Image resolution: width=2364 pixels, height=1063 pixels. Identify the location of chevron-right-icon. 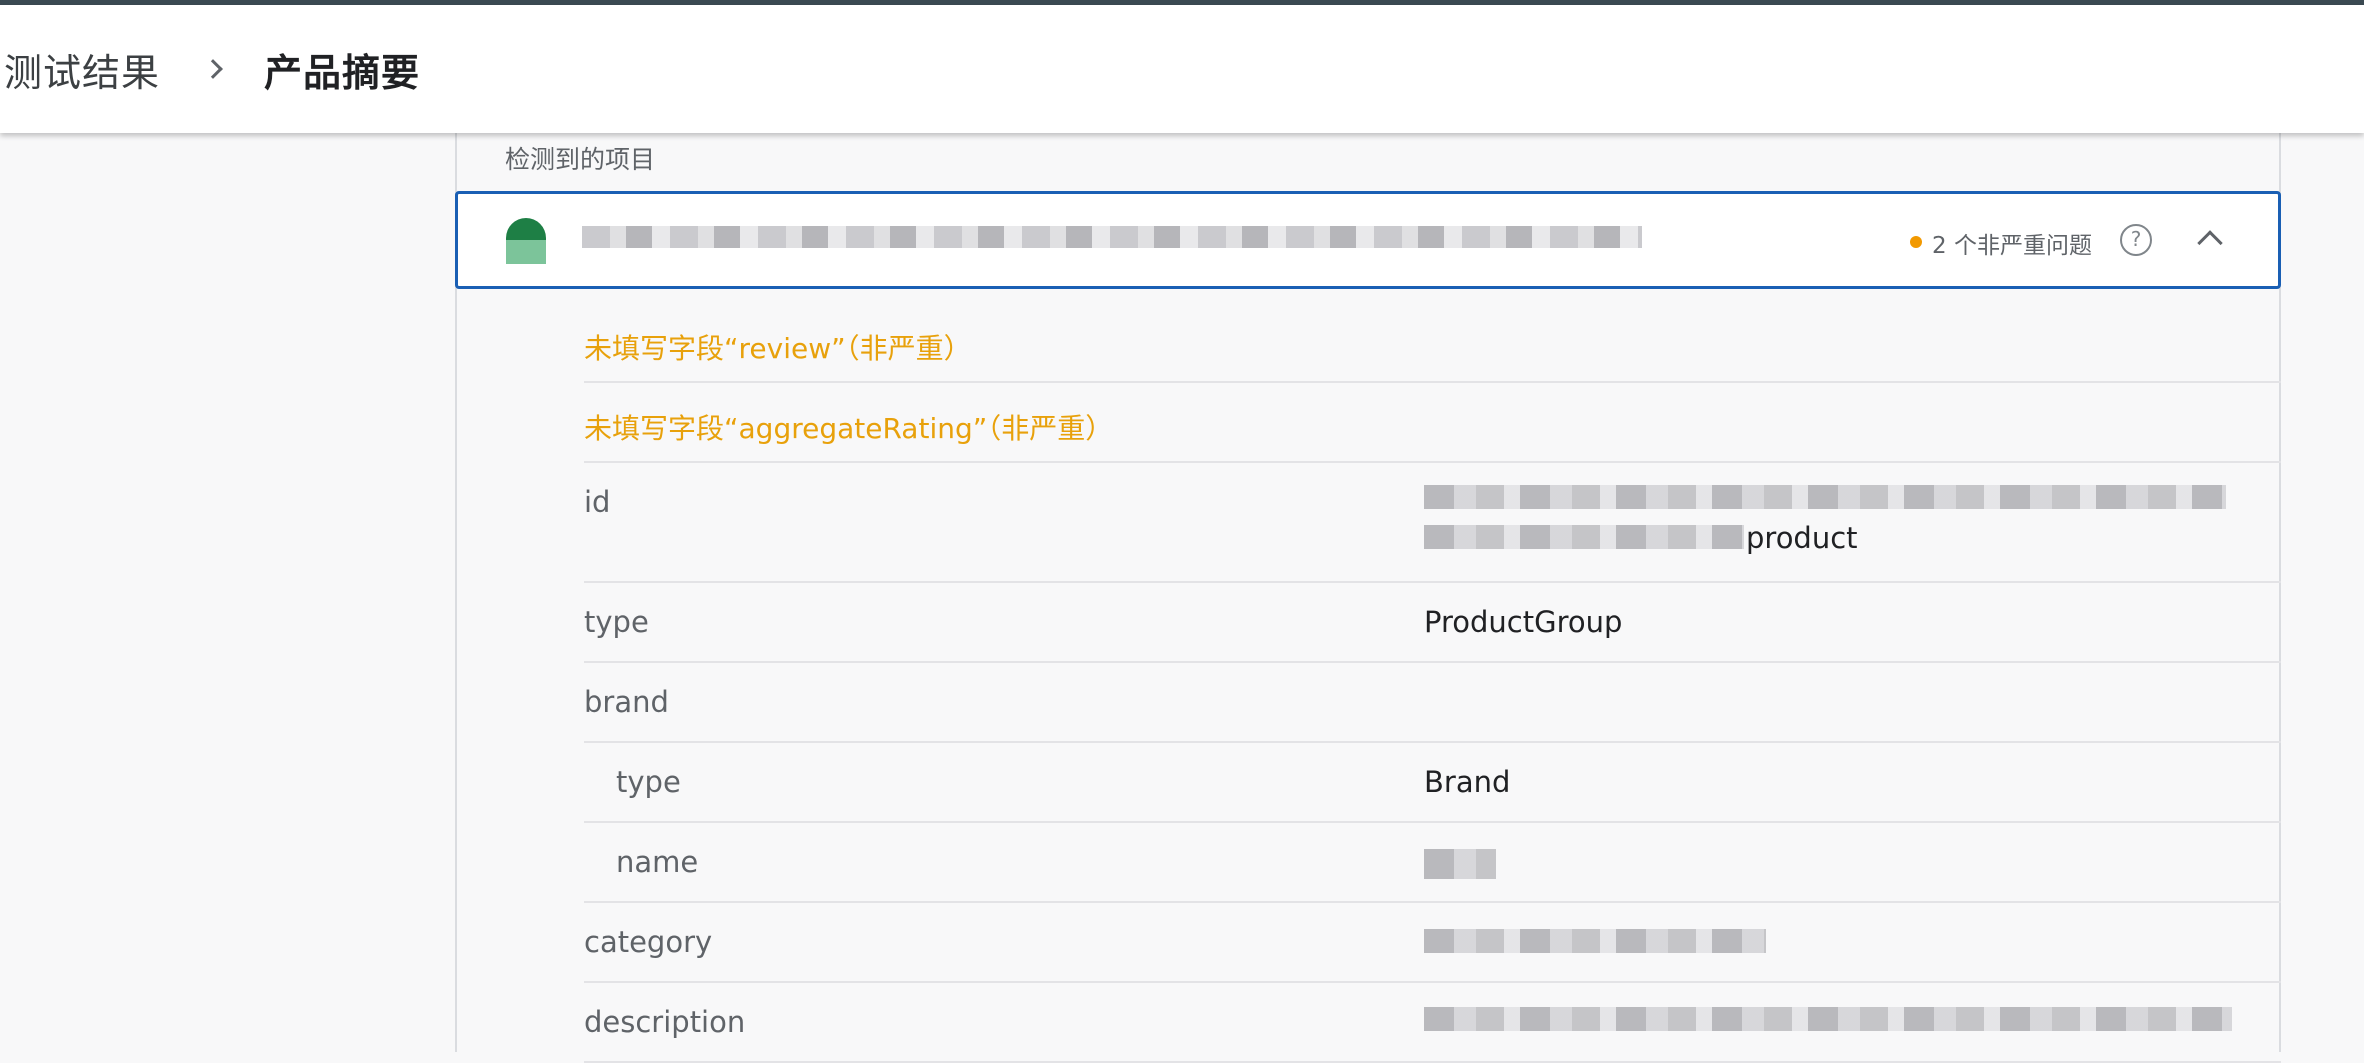
(213, 69).